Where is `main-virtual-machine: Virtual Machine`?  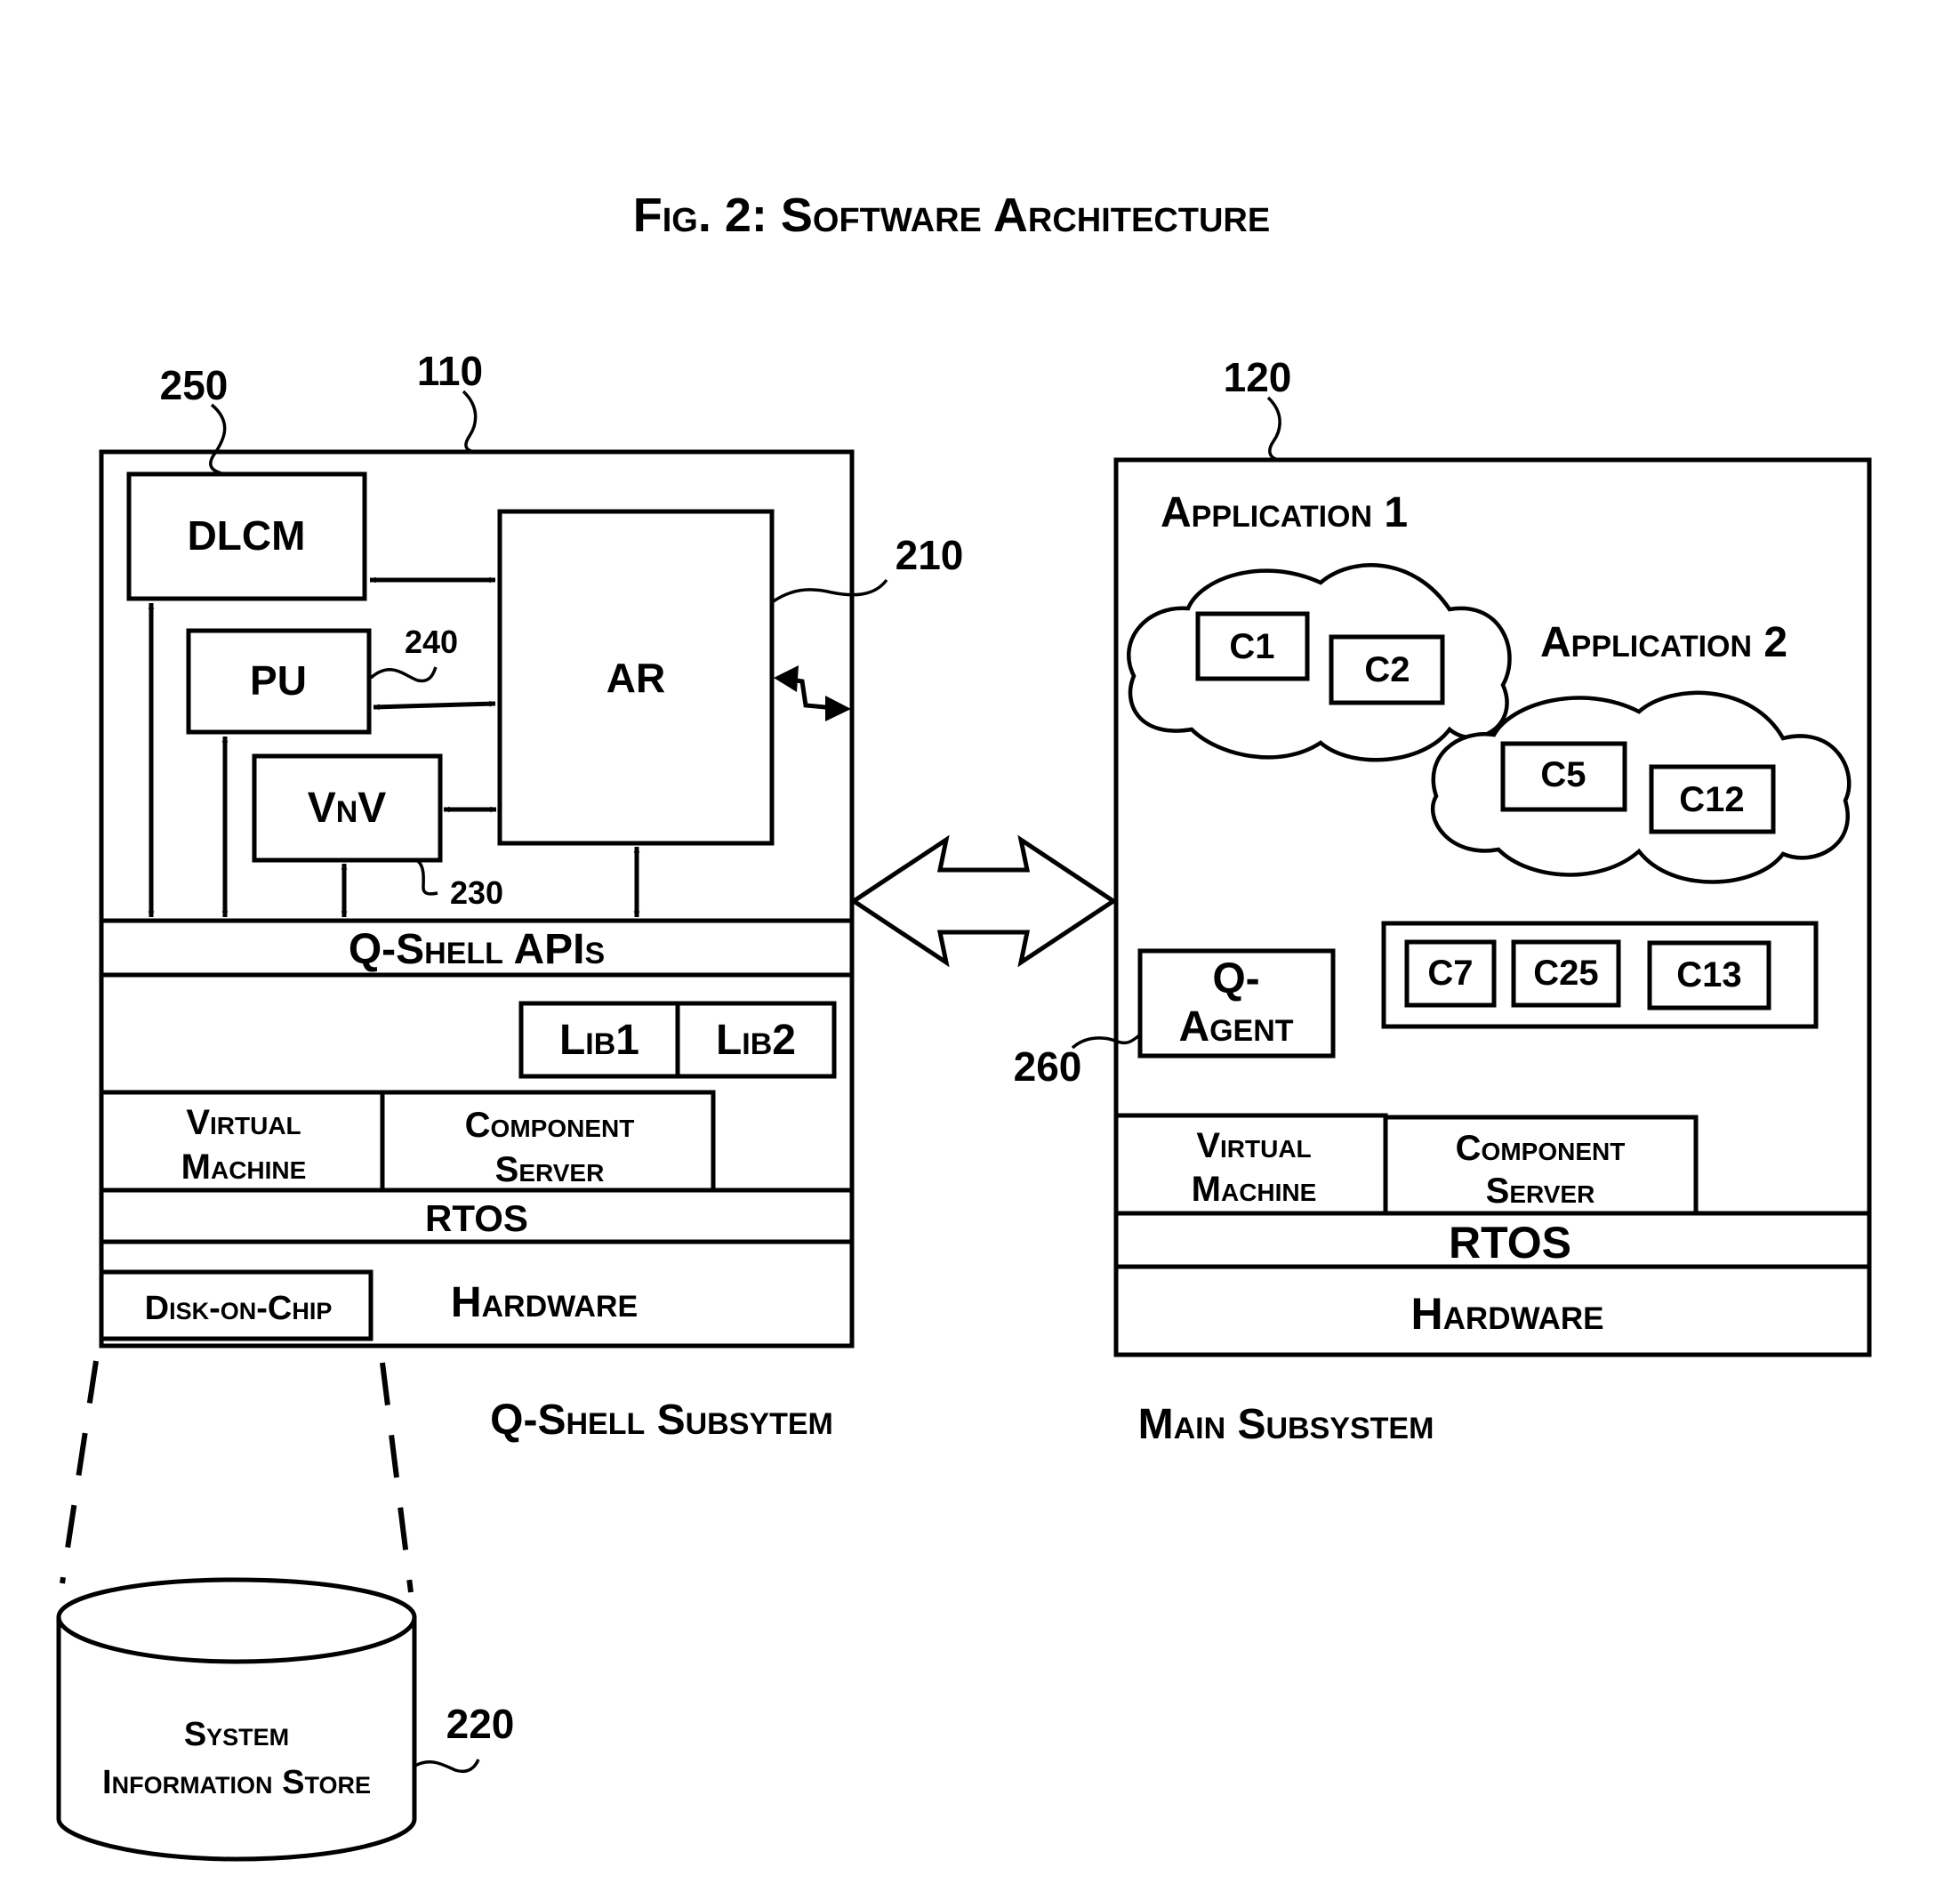 main-virtual-machine: Virtual Machine is located at coordinates (1250, 1165).